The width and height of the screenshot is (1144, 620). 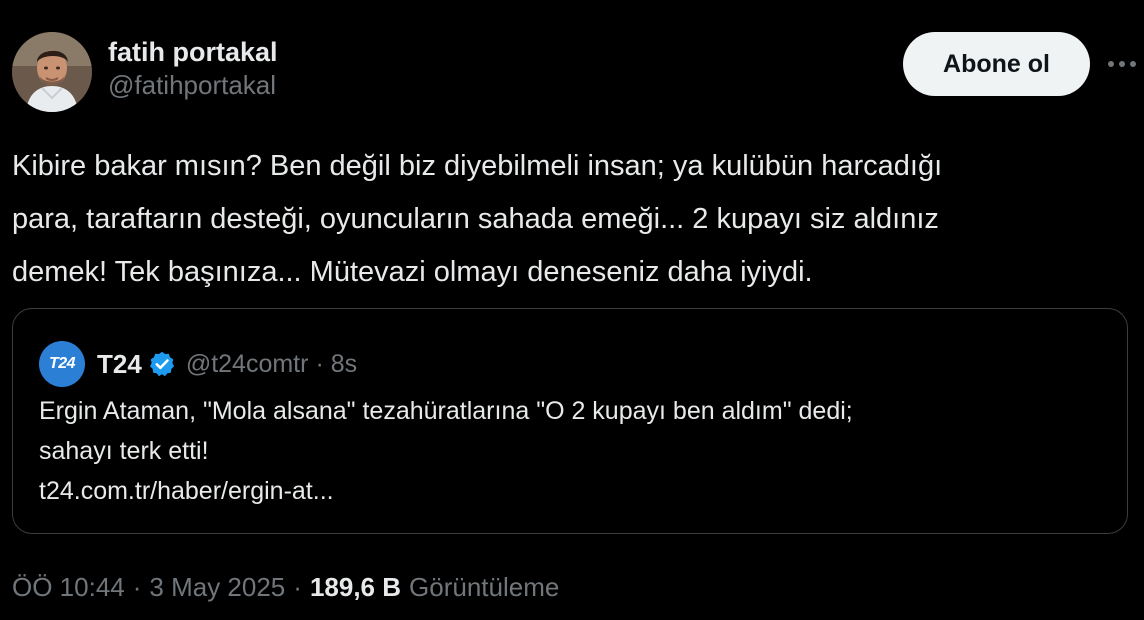 I want to click on author-photo, so click(x=52, y=72).